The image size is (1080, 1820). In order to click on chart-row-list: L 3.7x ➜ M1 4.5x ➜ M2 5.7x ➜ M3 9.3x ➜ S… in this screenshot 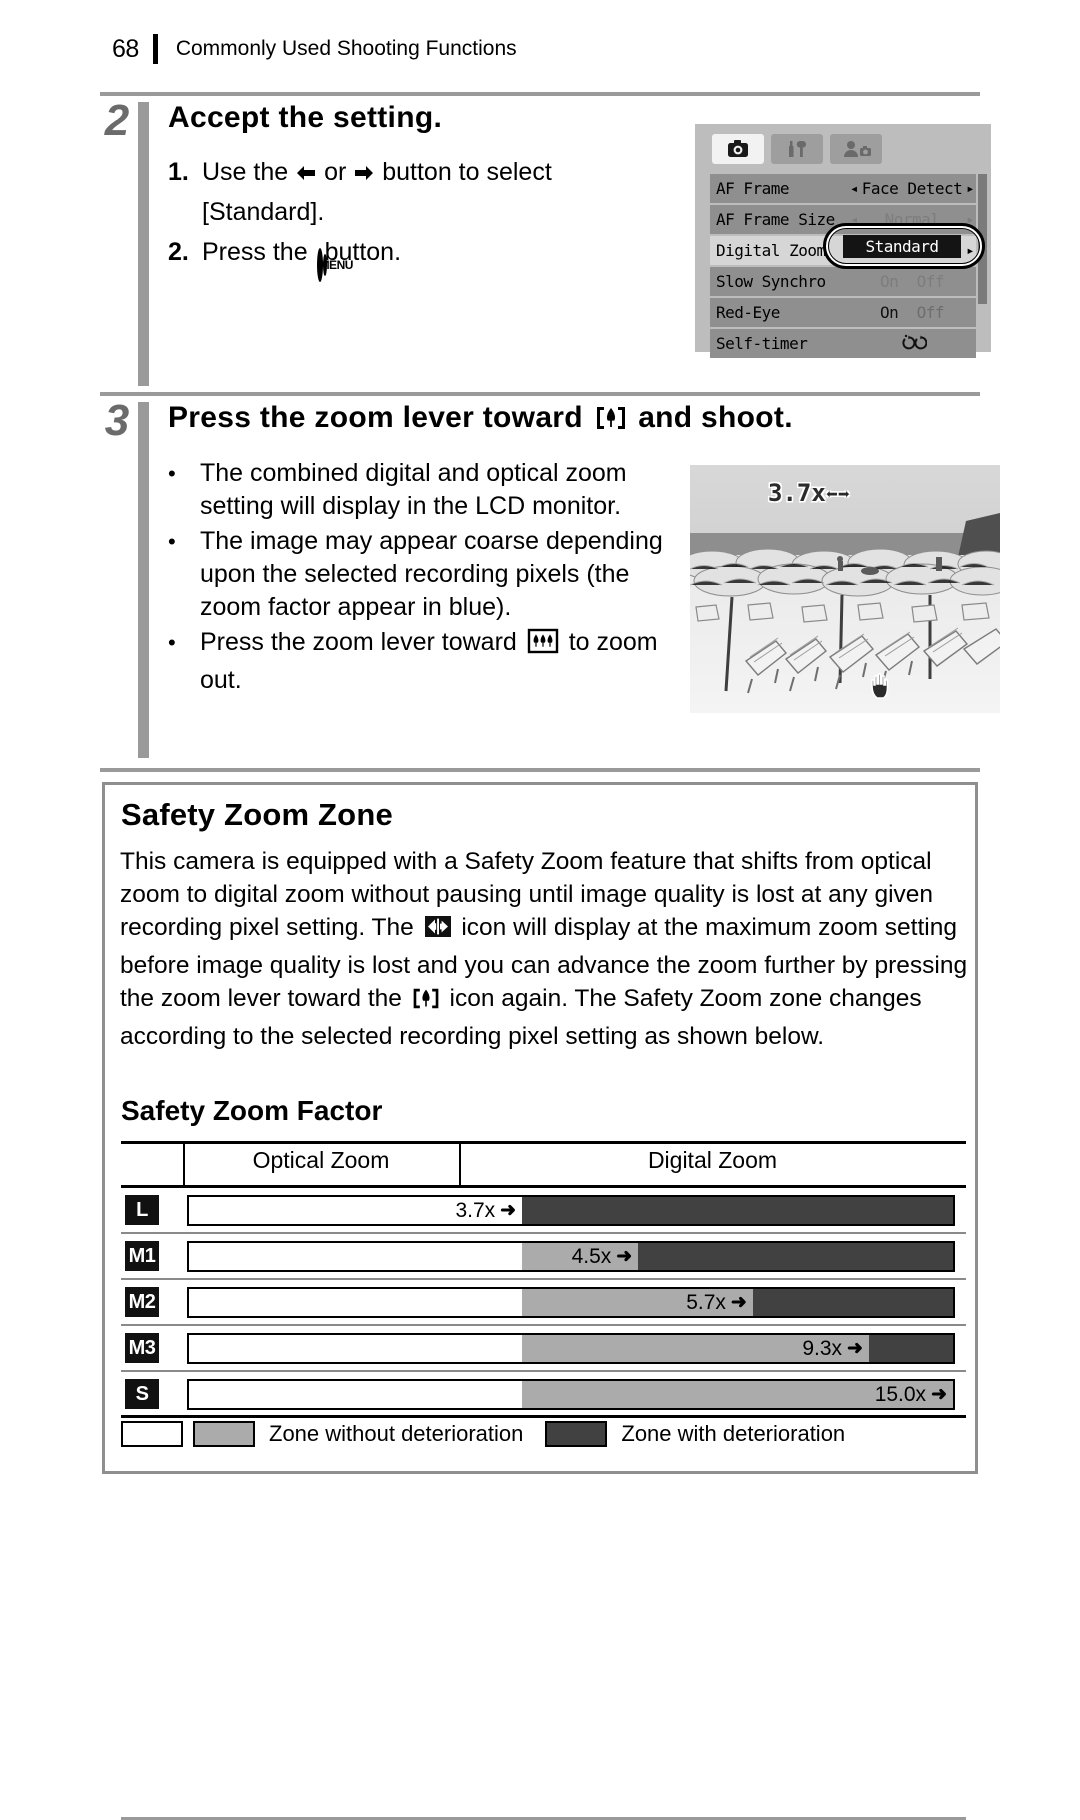, I will do `click(543, 1303)`.